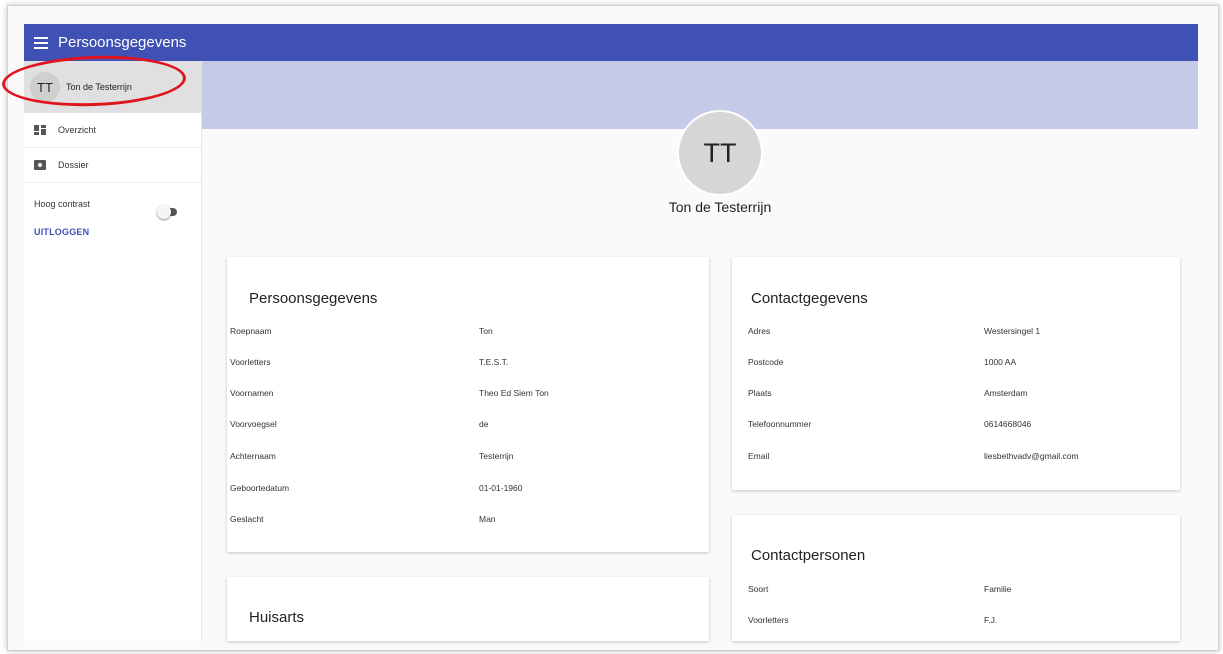  I want to click on field-row: Achternaam Testerrijn, so click(372, 456).